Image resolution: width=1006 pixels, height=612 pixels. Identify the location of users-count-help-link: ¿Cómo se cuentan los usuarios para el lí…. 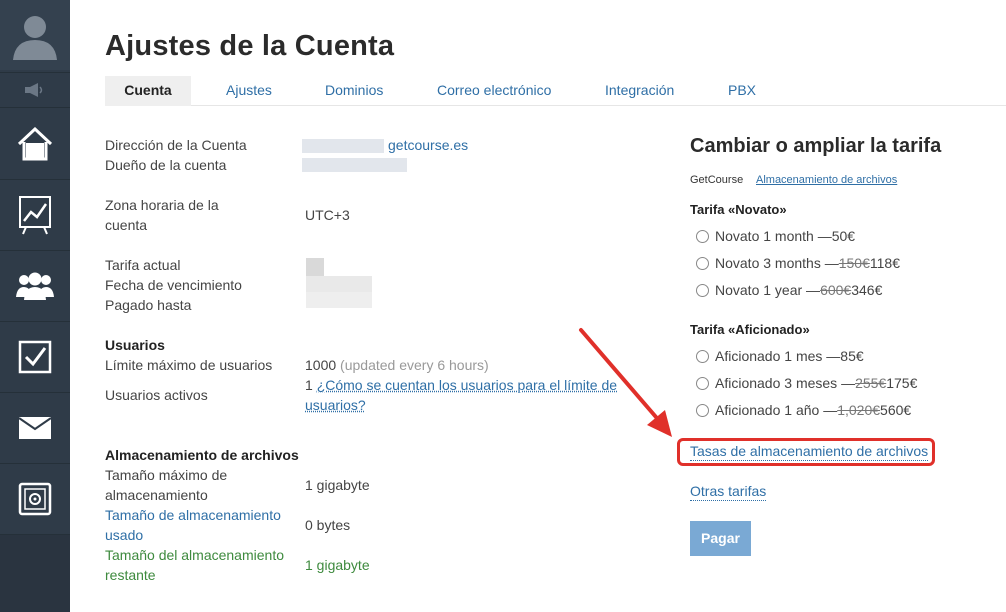
(467, 385).